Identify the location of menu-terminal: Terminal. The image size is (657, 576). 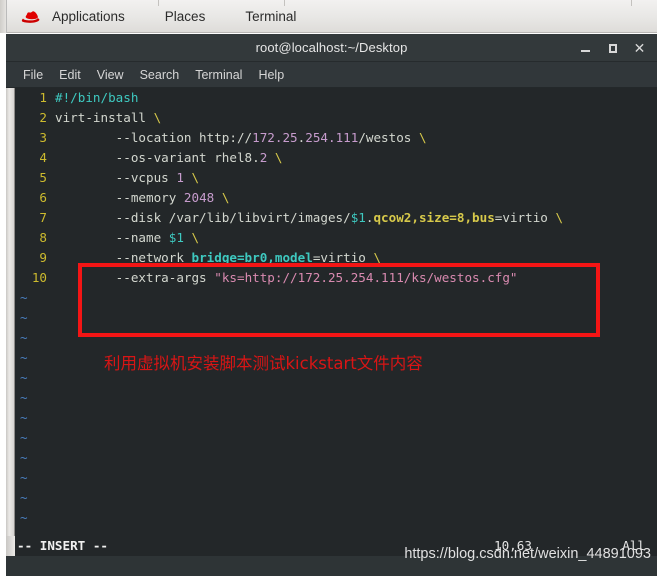
(218, 75).